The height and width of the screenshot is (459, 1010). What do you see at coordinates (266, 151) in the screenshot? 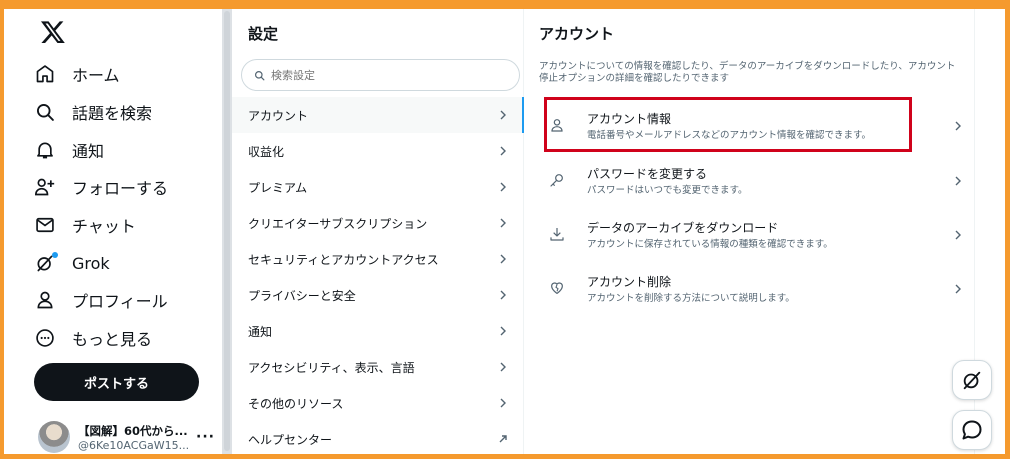
I see `settings-item-label: 収益化` at bounding box center [266, 151].